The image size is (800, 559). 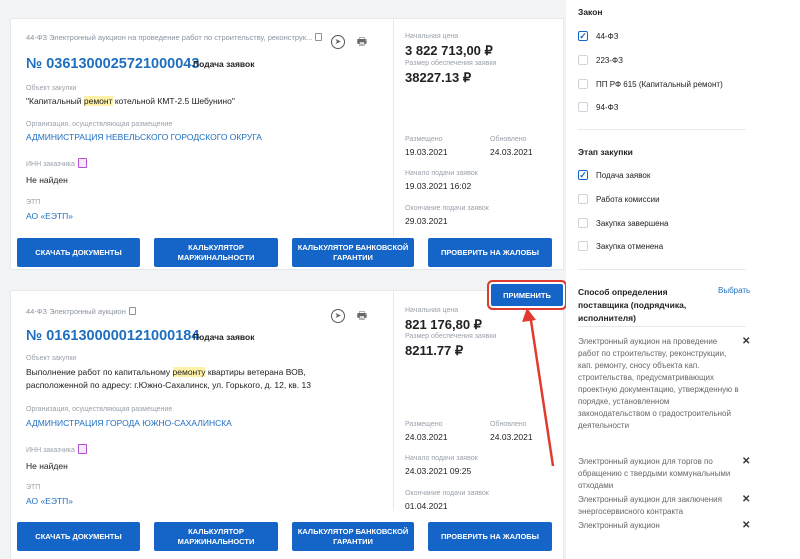 What do you see at coordinates (51, 358) in the screenshot?
I see `object-label: Объект закупки` at bounding box center [51, 358].